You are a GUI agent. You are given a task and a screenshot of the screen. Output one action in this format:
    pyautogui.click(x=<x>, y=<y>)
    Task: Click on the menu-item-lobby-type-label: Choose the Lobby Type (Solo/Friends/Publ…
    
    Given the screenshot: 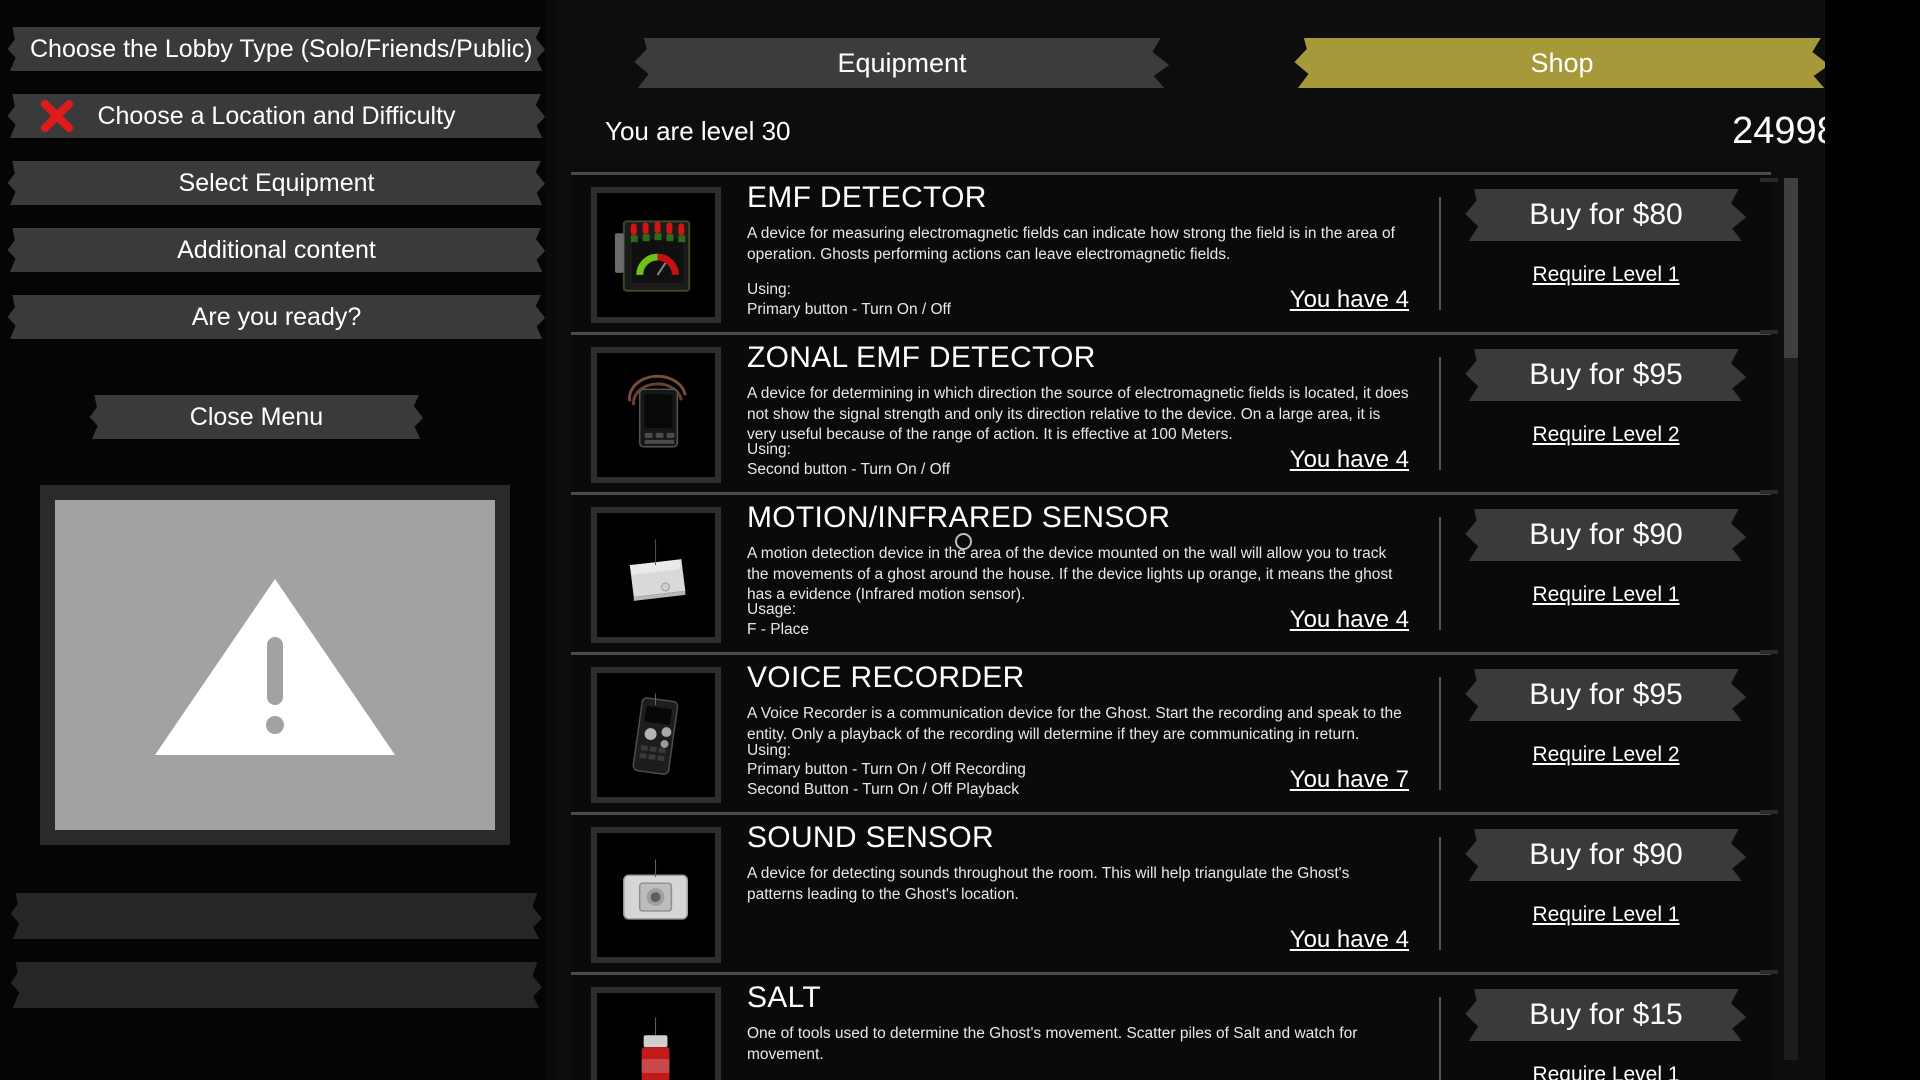 What is the action you would take?
    pyautogui.click(x=281, y=48)
    